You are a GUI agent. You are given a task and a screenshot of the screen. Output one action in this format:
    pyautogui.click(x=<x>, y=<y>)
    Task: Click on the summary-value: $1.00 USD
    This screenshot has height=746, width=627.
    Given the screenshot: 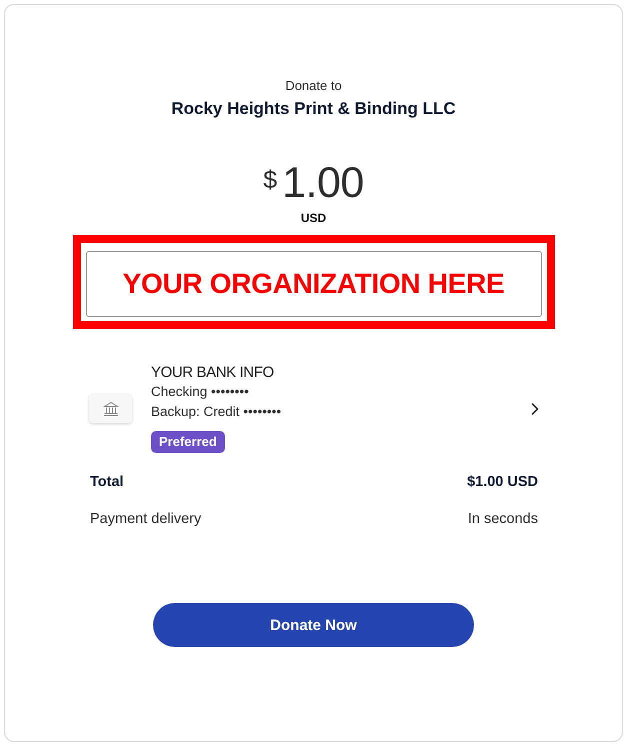 What is the action you would take?
    pyautogui.click(x=502, y=482)
    